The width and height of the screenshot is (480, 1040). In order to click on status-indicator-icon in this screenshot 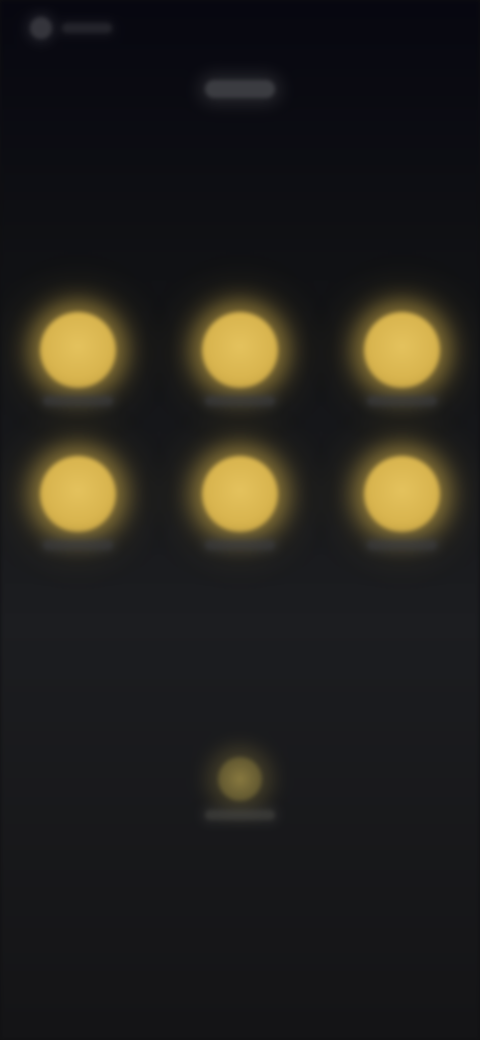, I will do `click(41, 28)`.